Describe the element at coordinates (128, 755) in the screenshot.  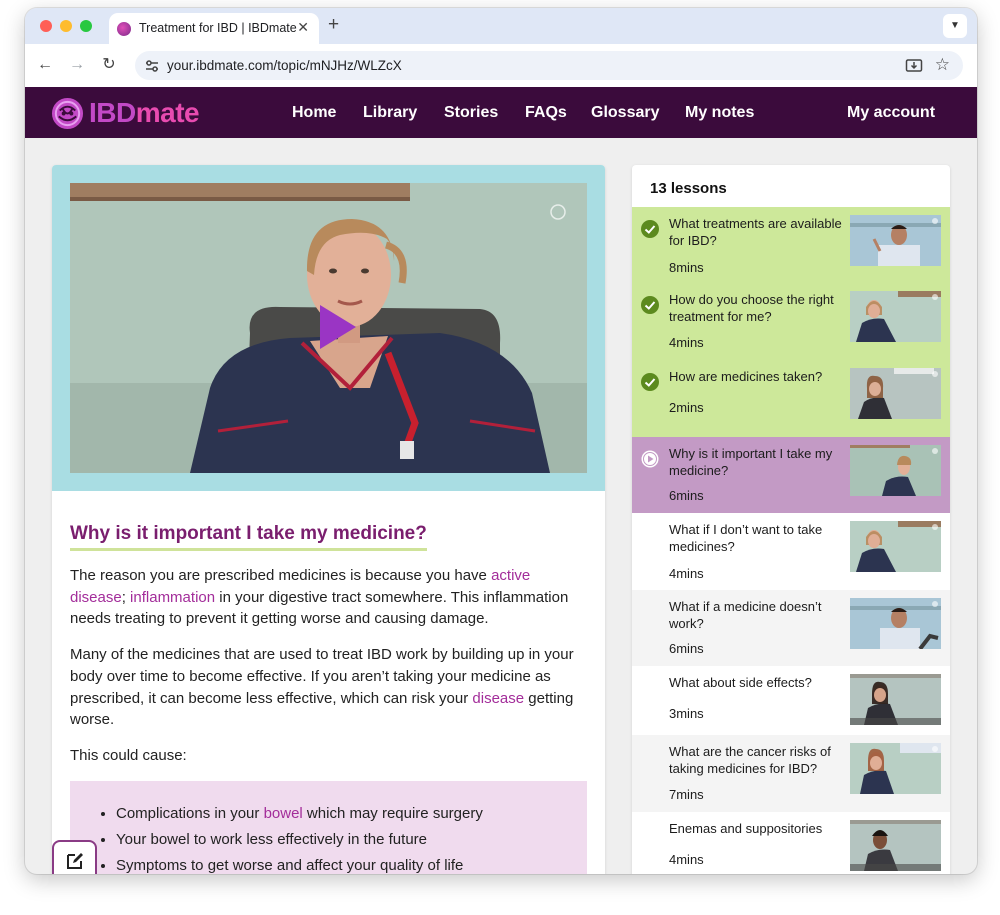
I see `paragraph-3: This could cause:` at that location.